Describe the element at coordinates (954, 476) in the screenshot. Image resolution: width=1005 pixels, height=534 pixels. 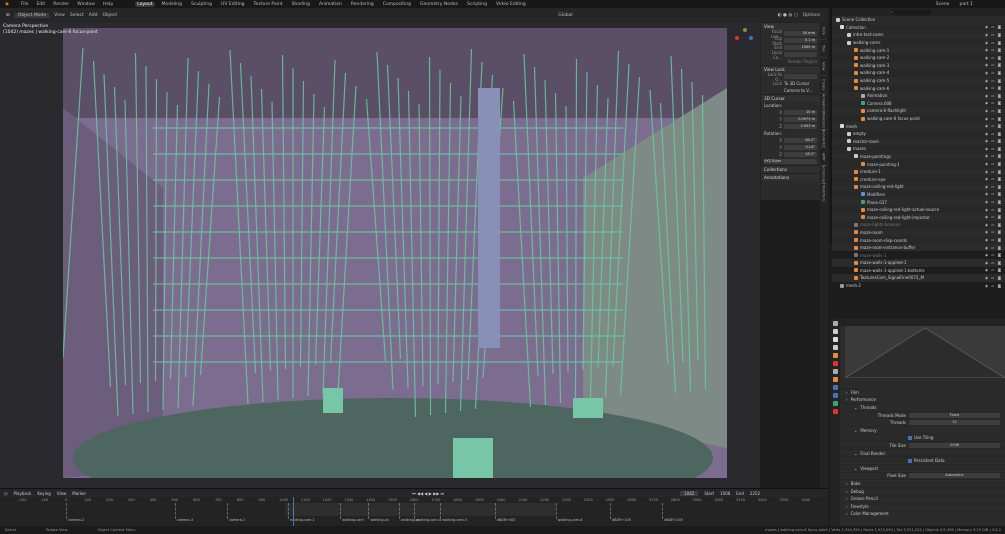
I see `field-value: Automatic` at that location.